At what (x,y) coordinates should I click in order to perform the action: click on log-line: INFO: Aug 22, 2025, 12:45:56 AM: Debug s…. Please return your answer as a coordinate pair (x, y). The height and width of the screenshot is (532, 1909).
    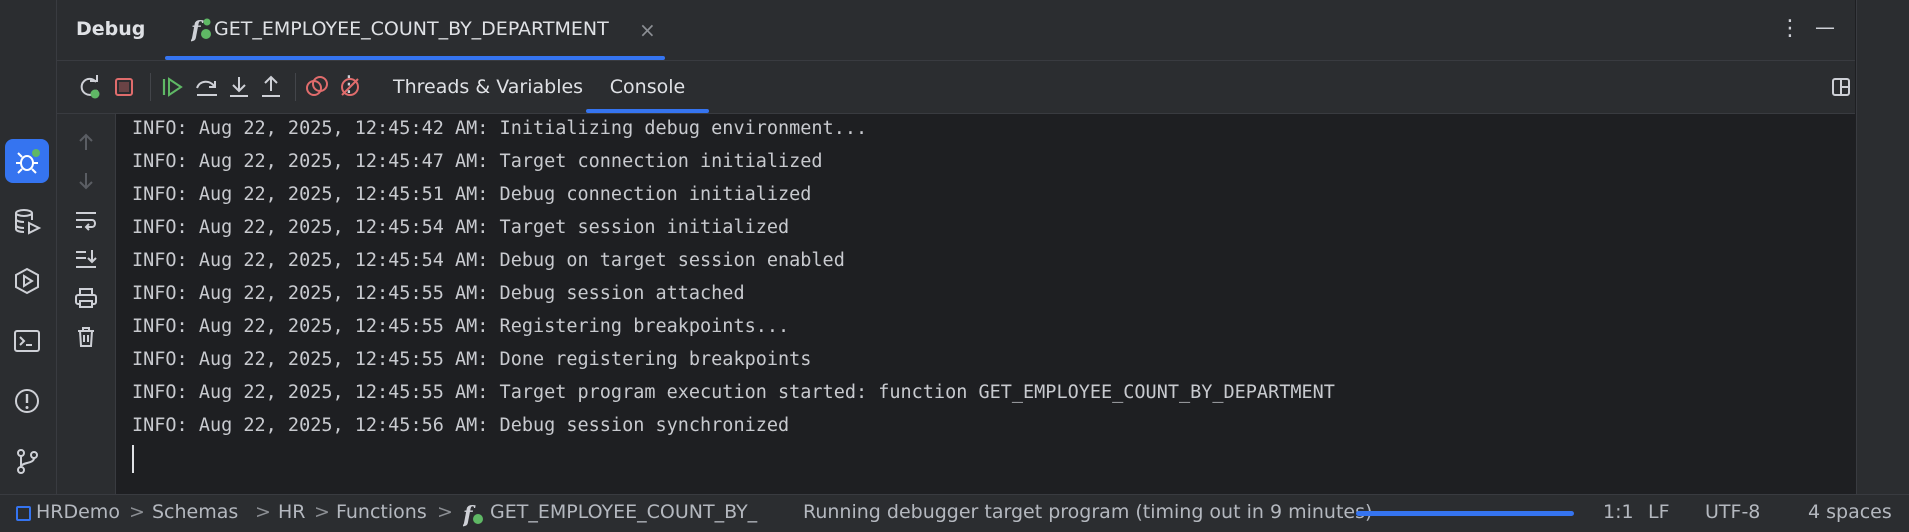
    Looking at the image, I should click on (461, 425).